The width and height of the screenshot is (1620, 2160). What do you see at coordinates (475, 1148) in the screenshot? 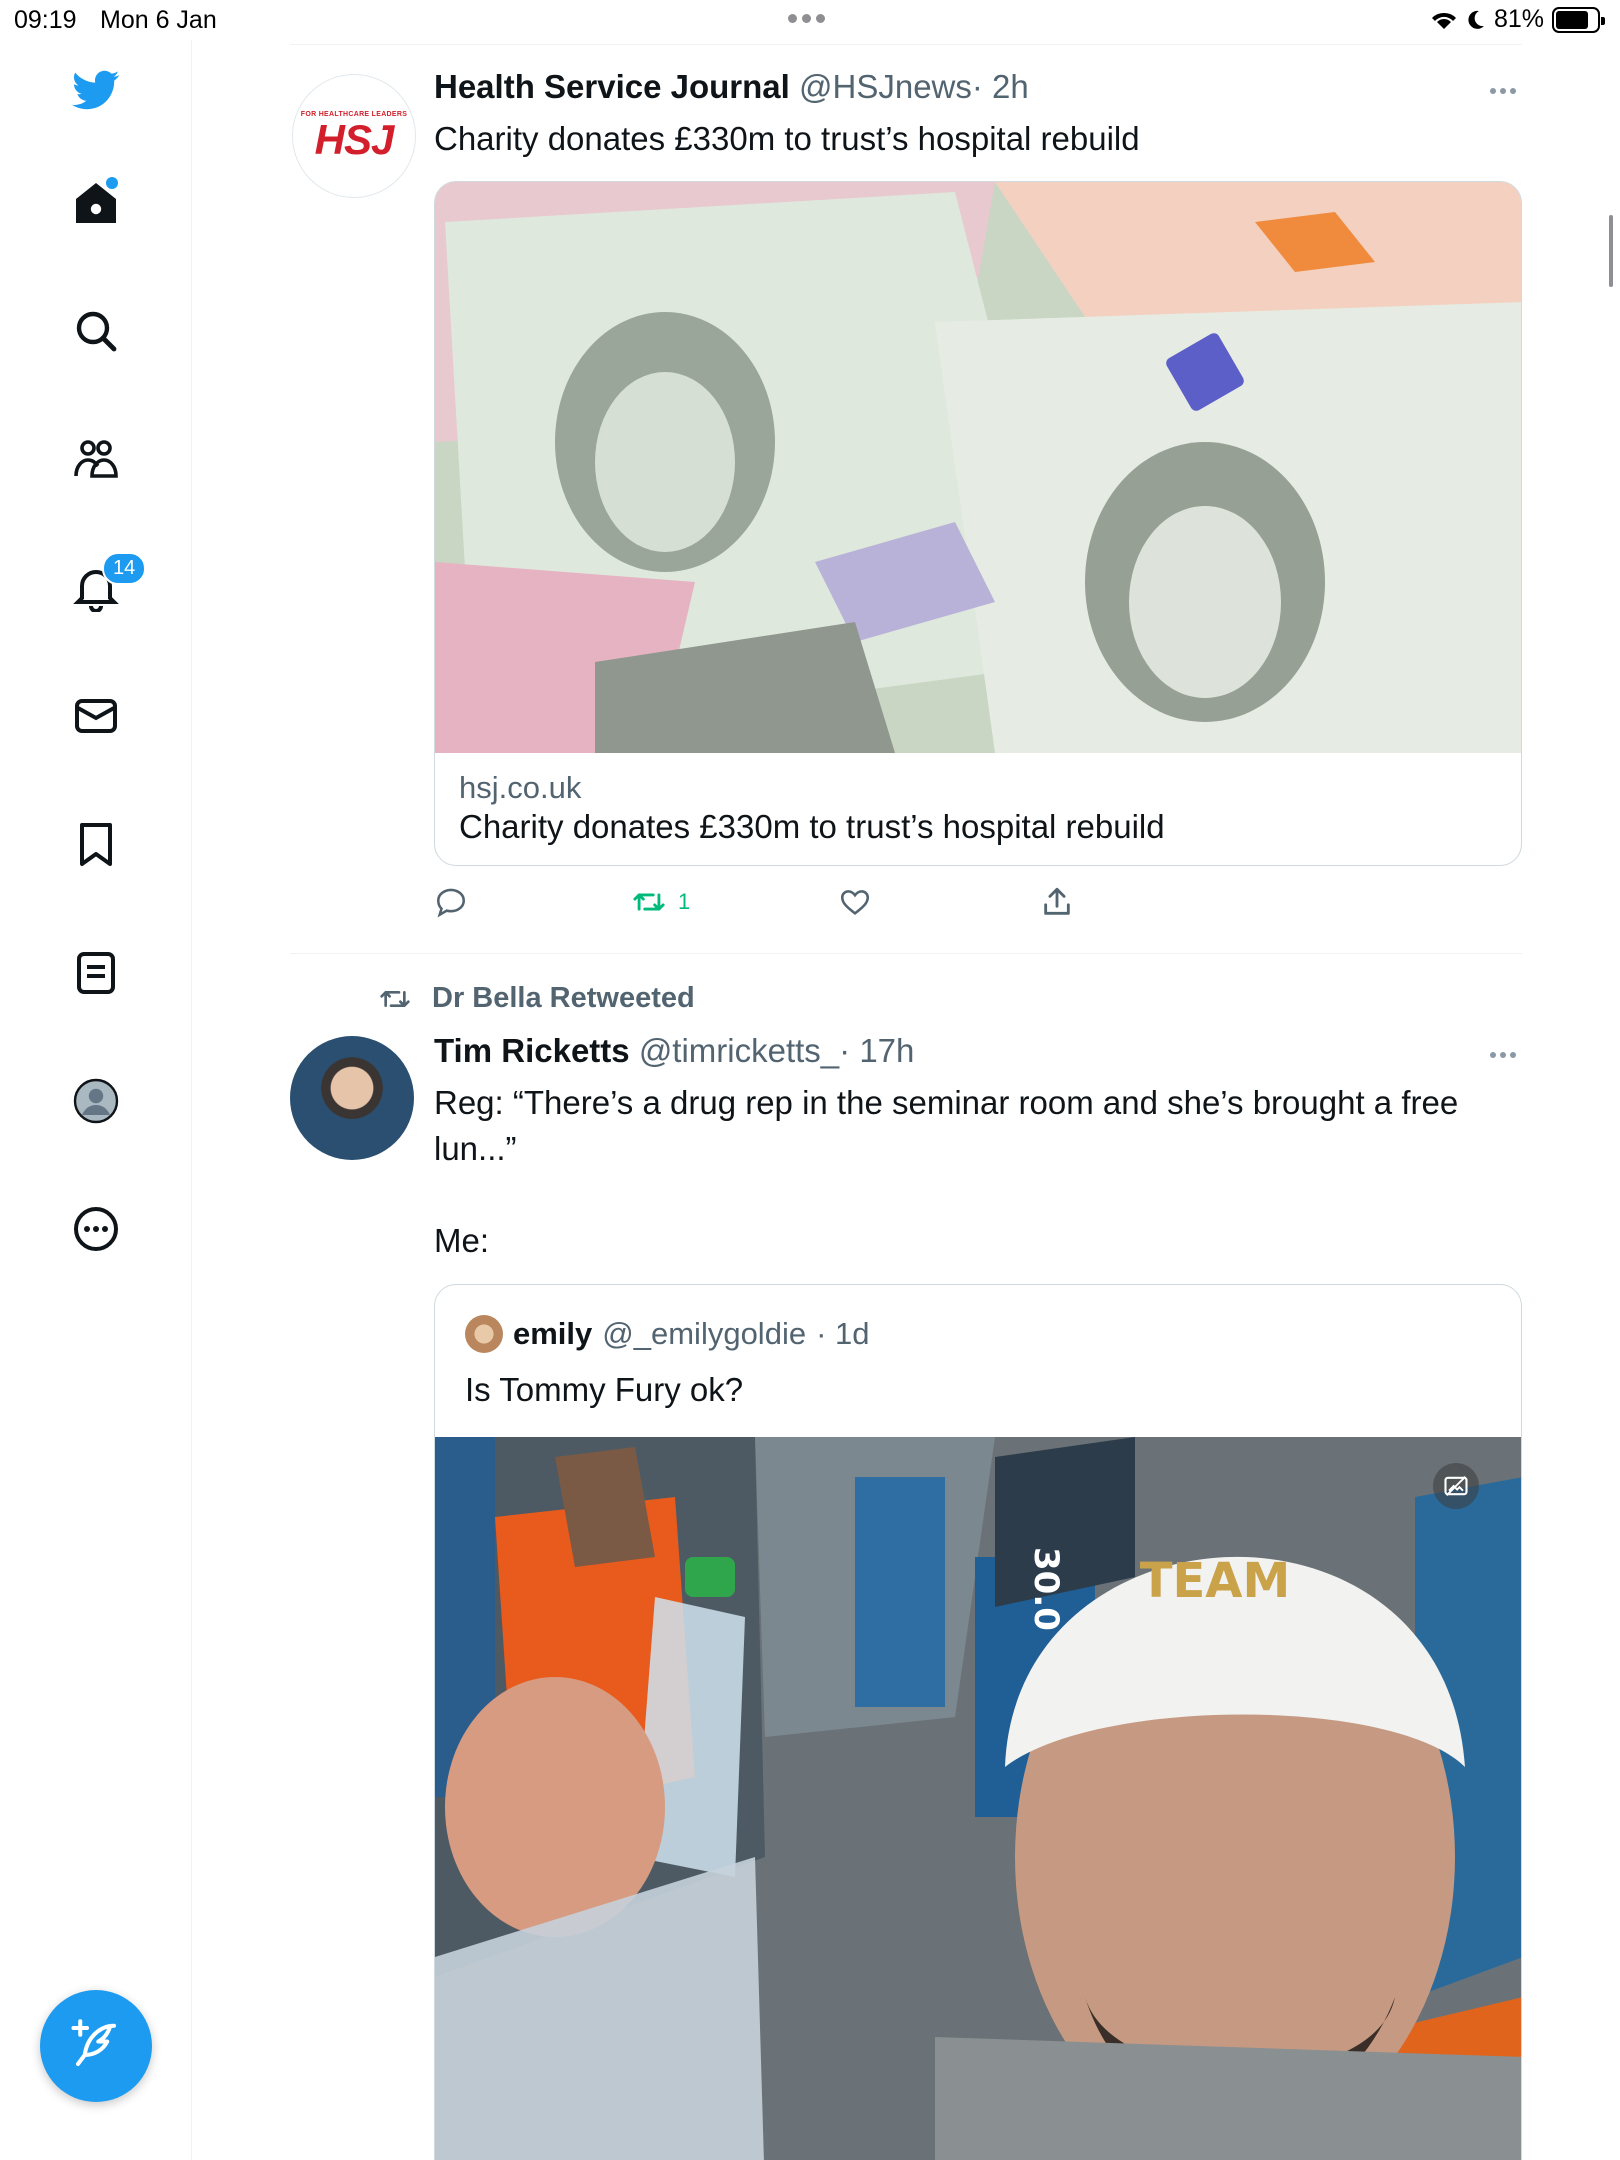
I see `tweet-text-line: lun...”` at bounding box center [475, 1148].